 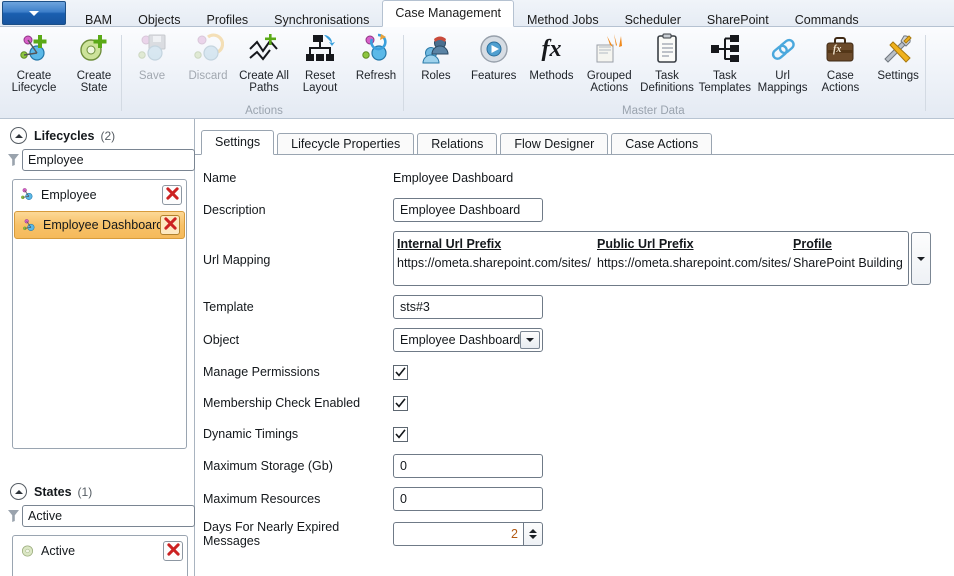 I want to click on tab-relations: Relations, so click(x=457, y=144).